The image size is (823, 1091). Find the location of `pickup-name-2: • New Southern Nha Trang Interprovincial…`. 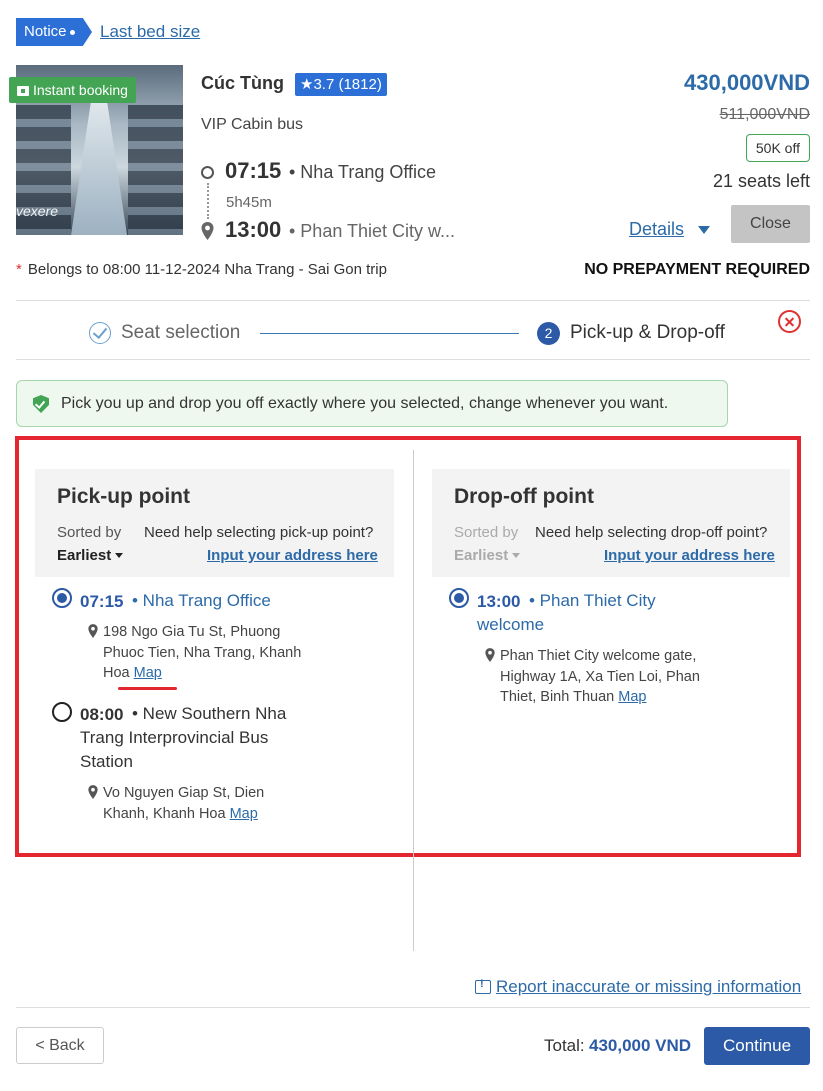

pickup-name-2: • New Southern Nha Trang Interprovincial… is located at coordinates (195, 738).